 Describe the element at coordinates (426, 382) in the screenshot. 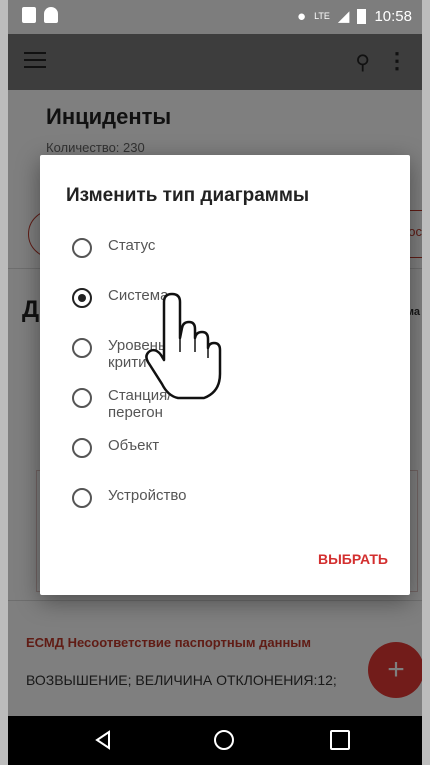

I see `phone-right-edge` at that location.